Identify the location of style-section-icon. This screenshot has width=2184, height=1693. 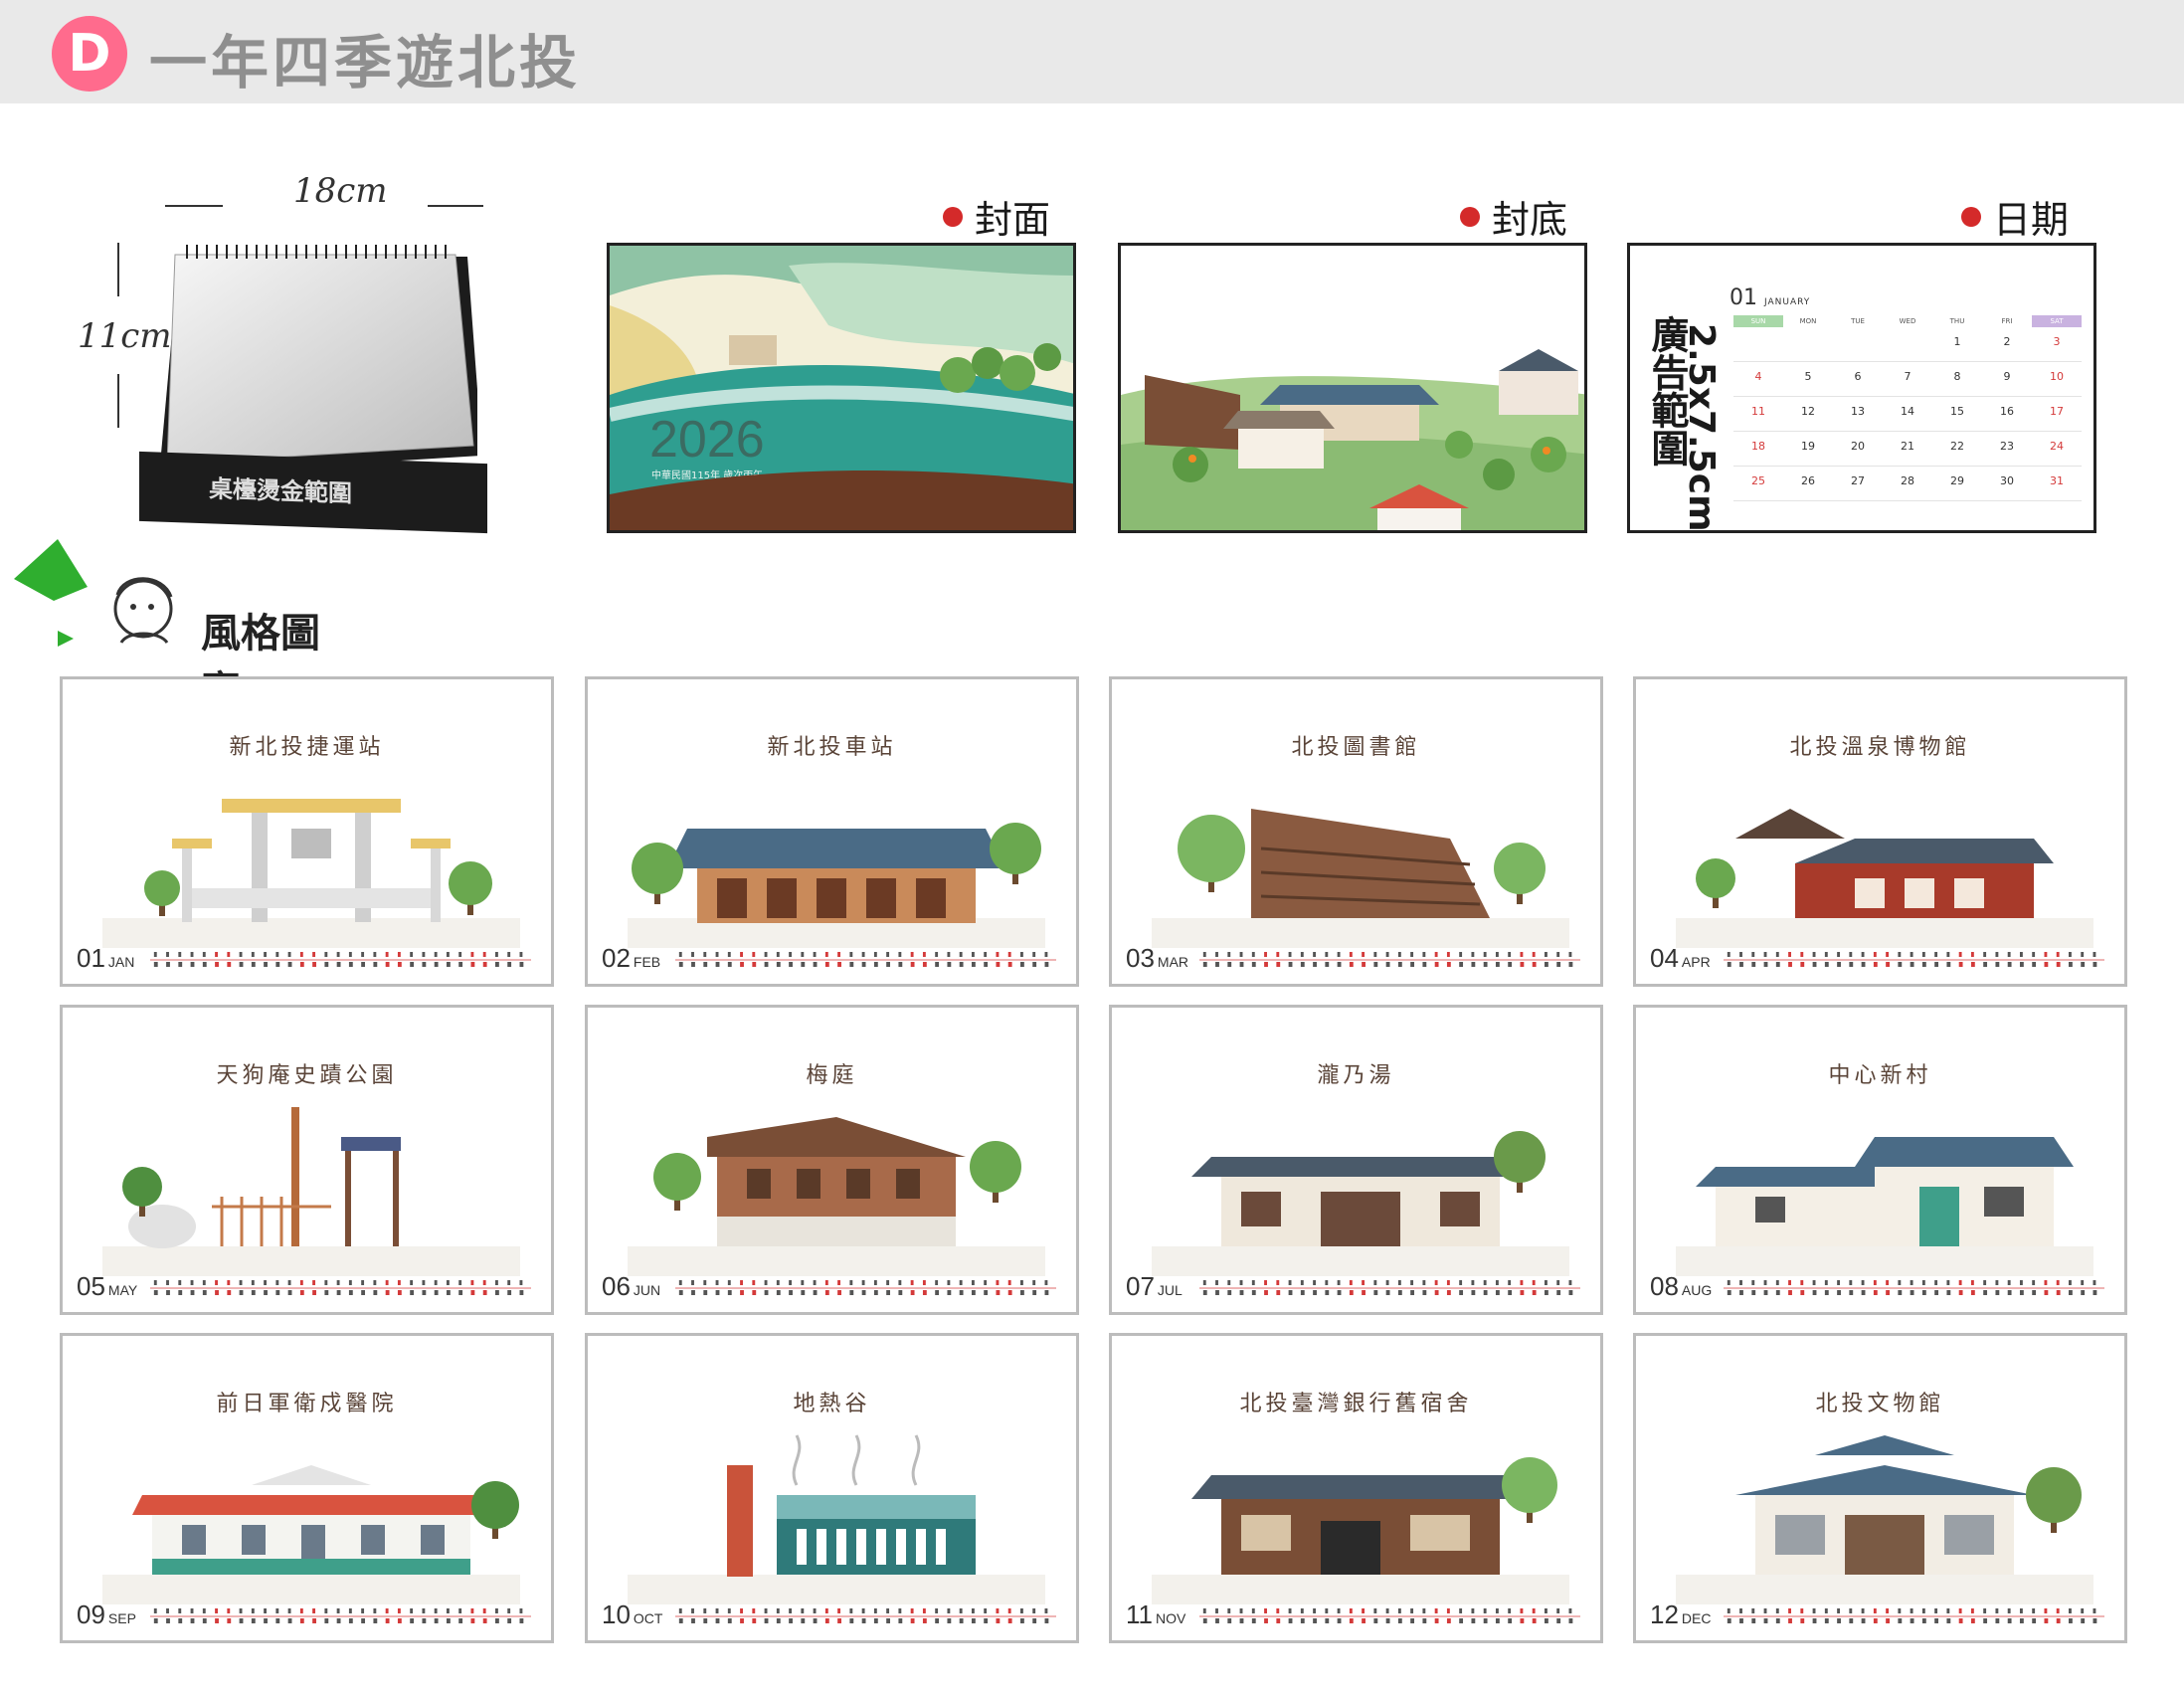
(93, 593).